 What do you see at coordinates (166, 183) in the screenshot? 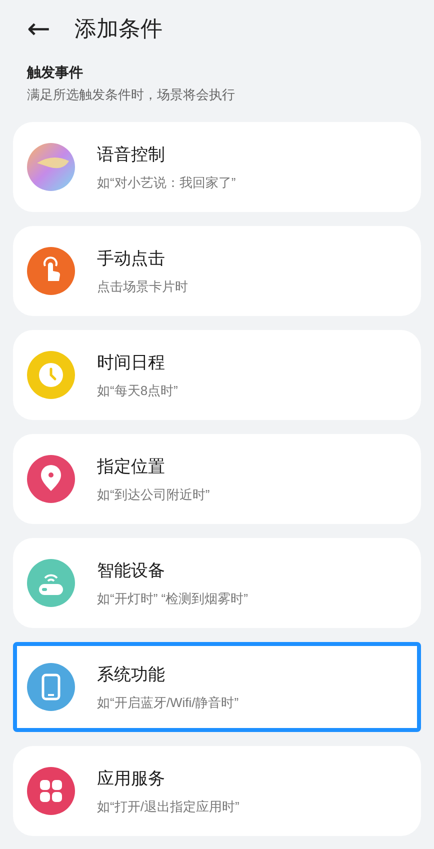
I see `condition-example: 如“对小艺说：我回家了”` at bounding box center [166, 183].